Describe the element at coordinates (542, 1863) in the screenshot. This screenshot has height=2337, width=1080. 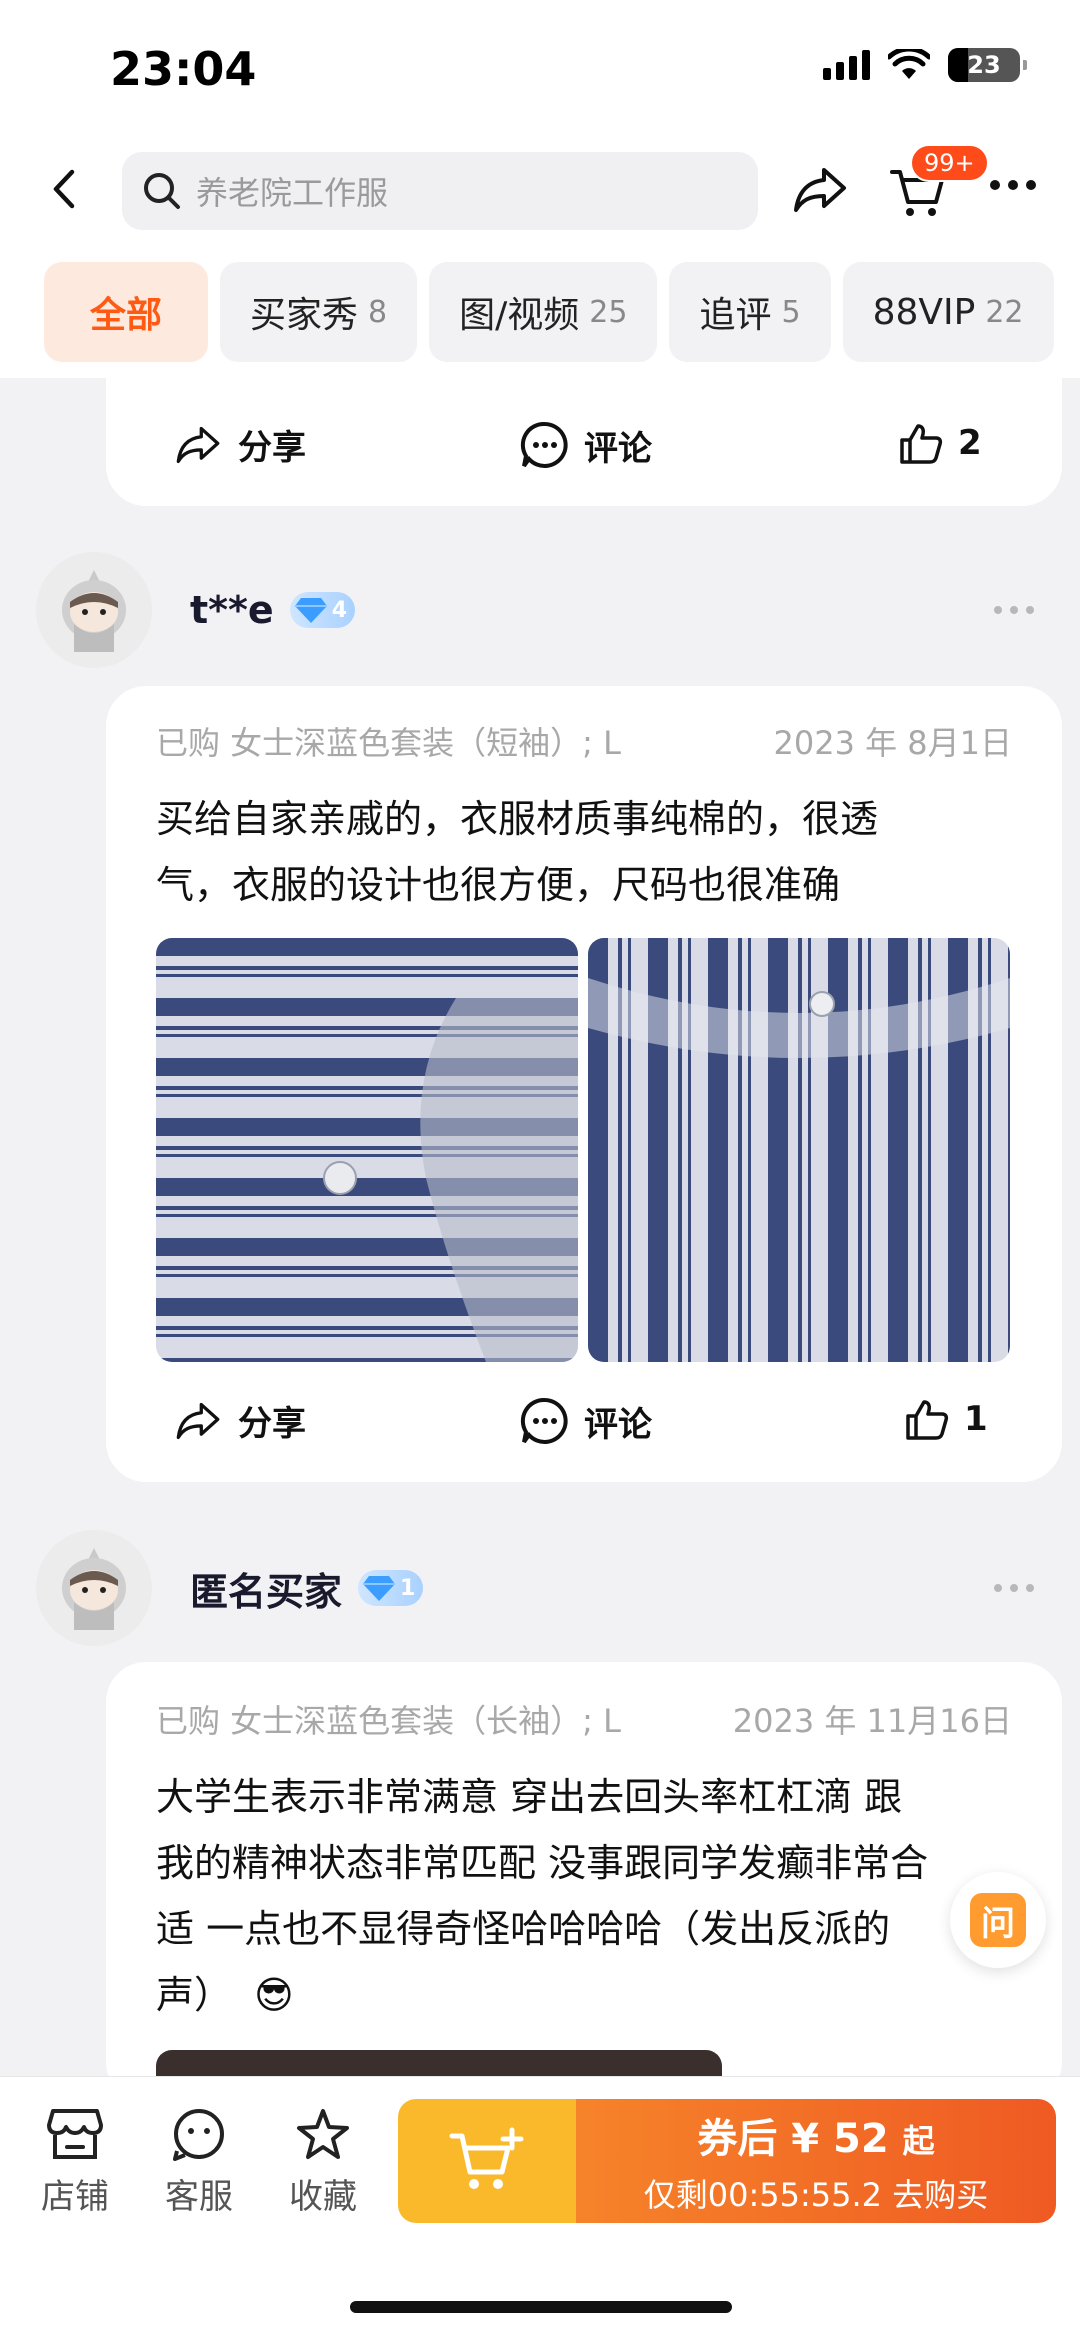
I see `review-text-line: 我的精神状态非常匹配 没事跟同学发癫非常合` at that location.